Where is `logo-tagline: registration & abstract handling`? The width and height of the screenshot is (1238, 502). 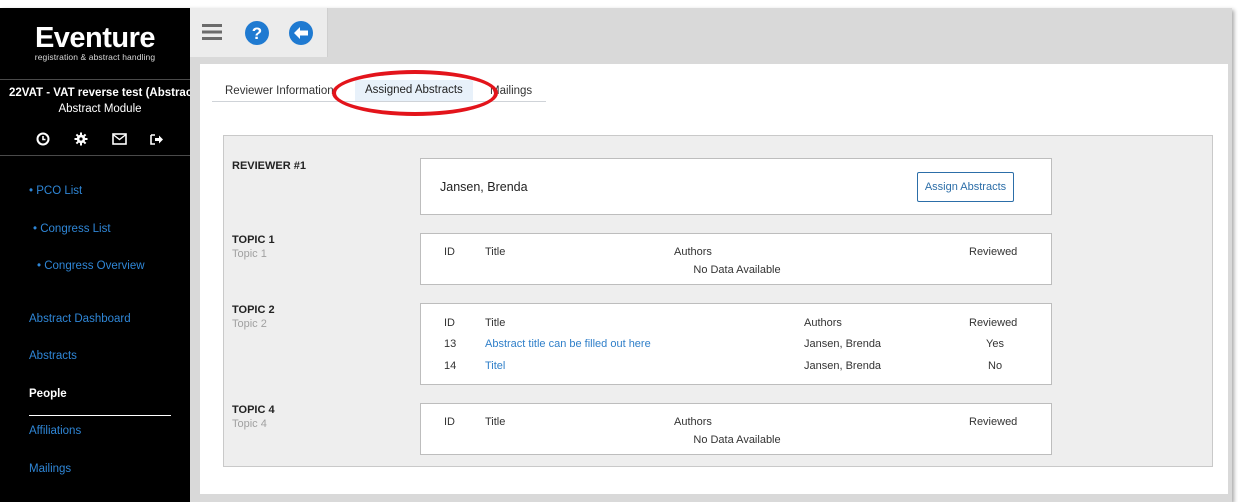
logo-tagline: registration & abstract handling is located at coordinates (95, 57).